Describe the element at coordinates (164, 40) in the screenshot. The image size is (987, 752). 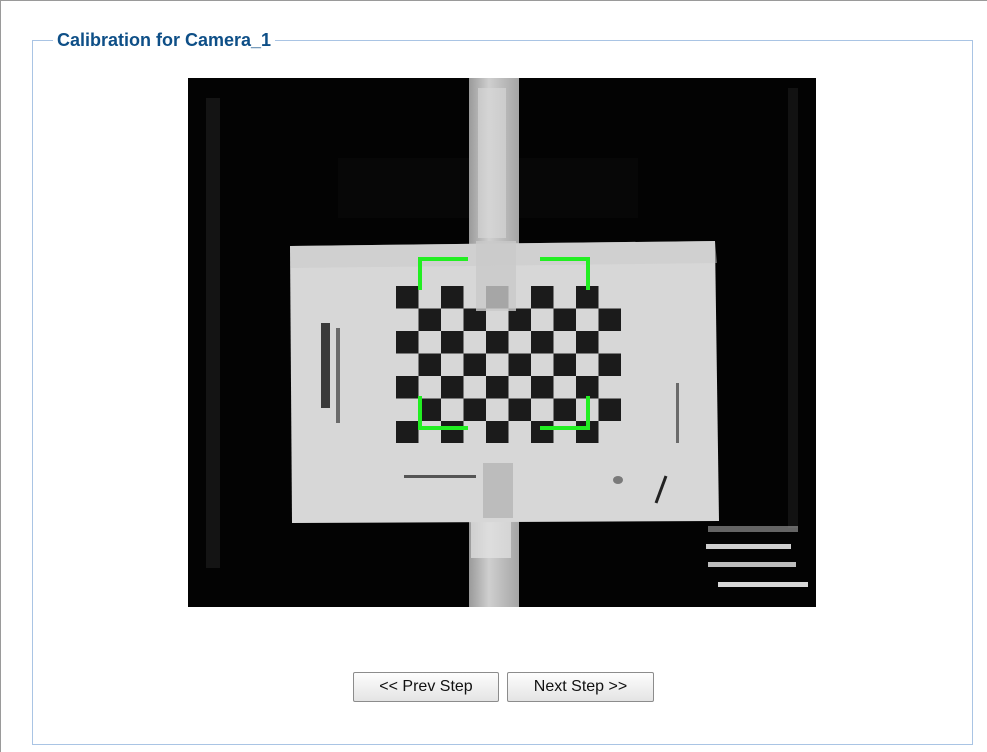
I see `panel-title: Calibration for Camera_1` at that location.